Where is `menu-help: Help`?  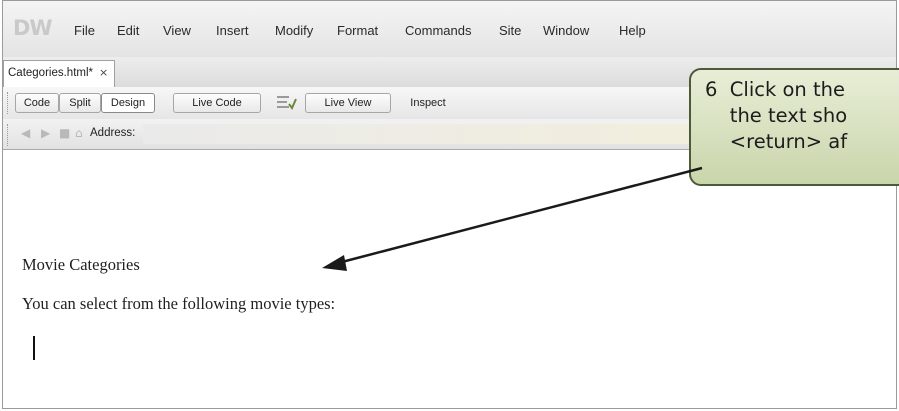 menu-help: Help is located at coordinates (632, 30).